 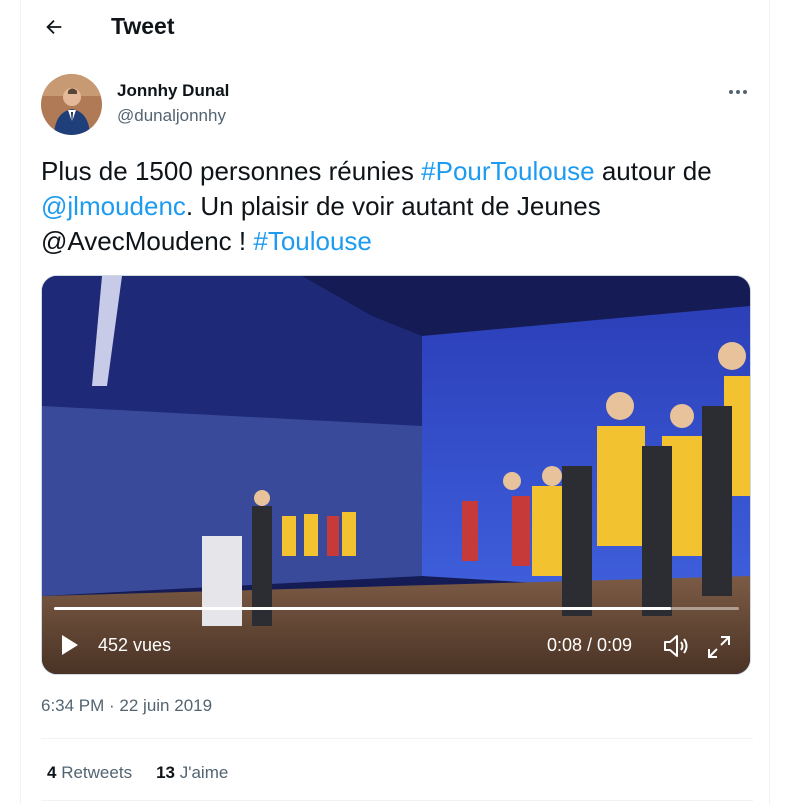 I want to click on avatar, so click(x=71, y=104).